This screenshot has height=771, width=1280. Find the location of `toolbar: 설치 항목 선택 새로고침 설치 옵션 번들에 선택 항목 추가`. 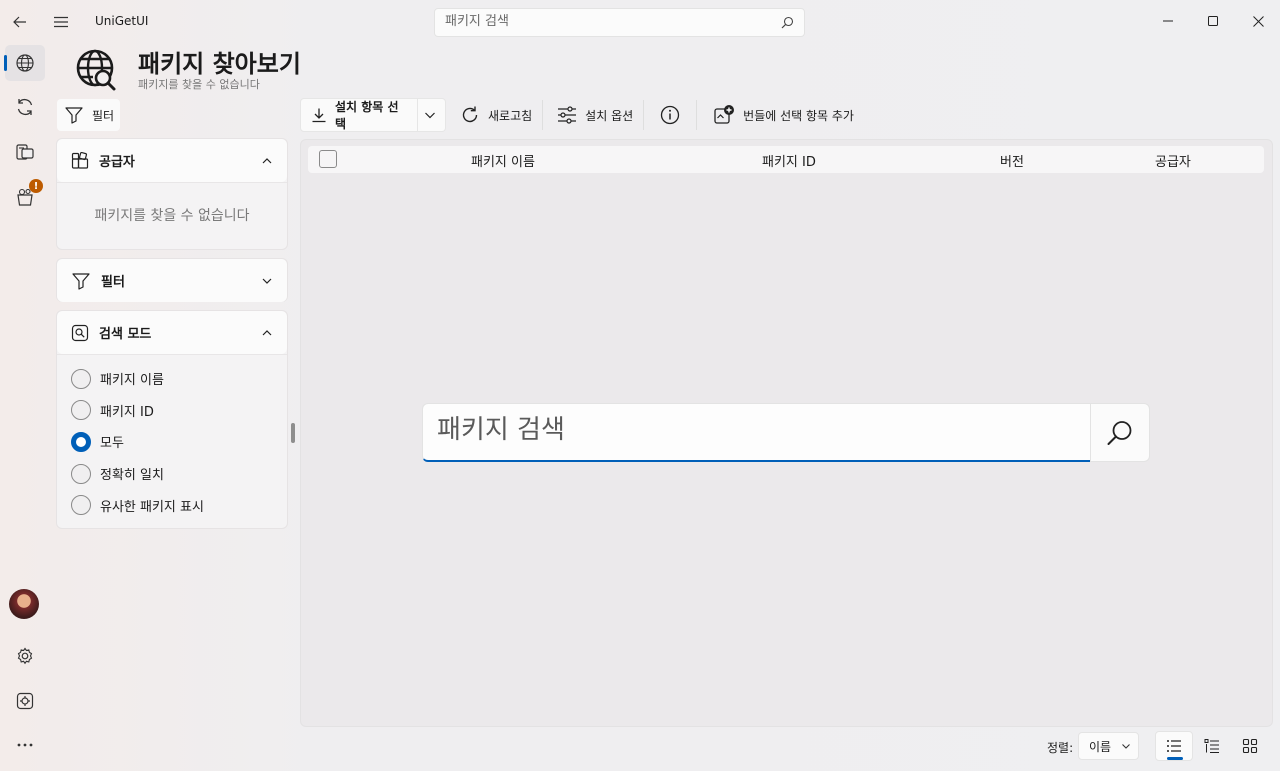

toolbar: 설치 항목 선택 새로고침 설치 옵션 번들에 선택 항목 추가 is located at coordinates (581, 115).